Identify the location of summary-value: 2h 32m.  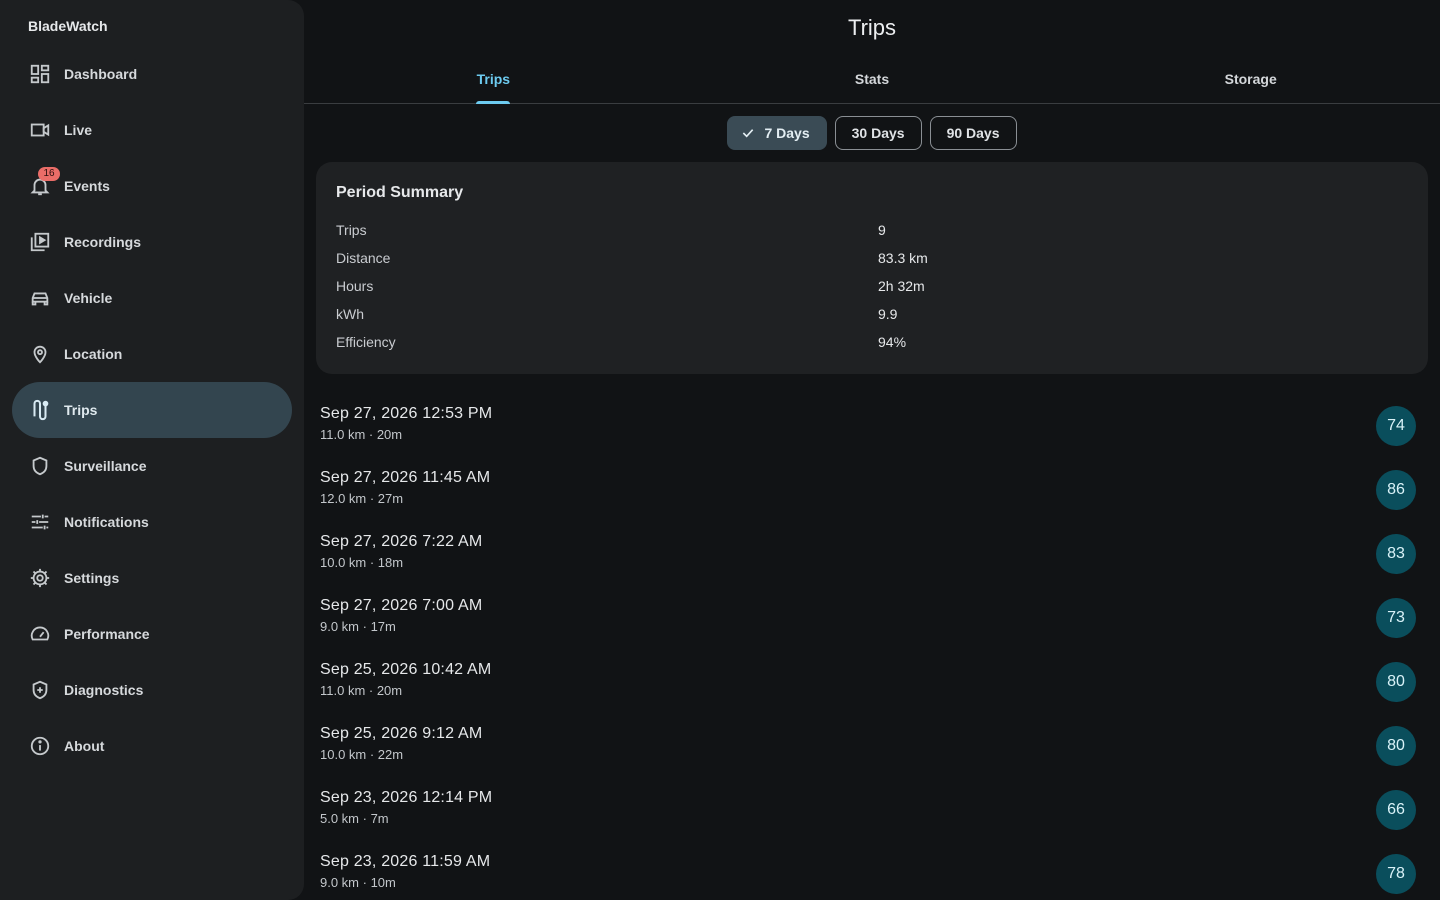
(901, 286).